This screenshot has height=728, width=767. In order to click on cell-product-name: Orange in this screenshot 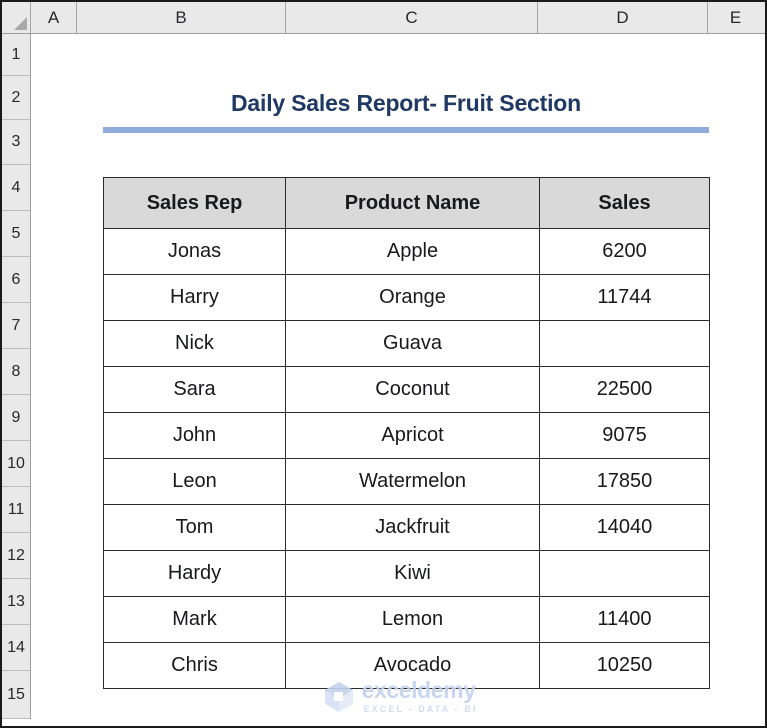, I will do `click(412, 297)`.